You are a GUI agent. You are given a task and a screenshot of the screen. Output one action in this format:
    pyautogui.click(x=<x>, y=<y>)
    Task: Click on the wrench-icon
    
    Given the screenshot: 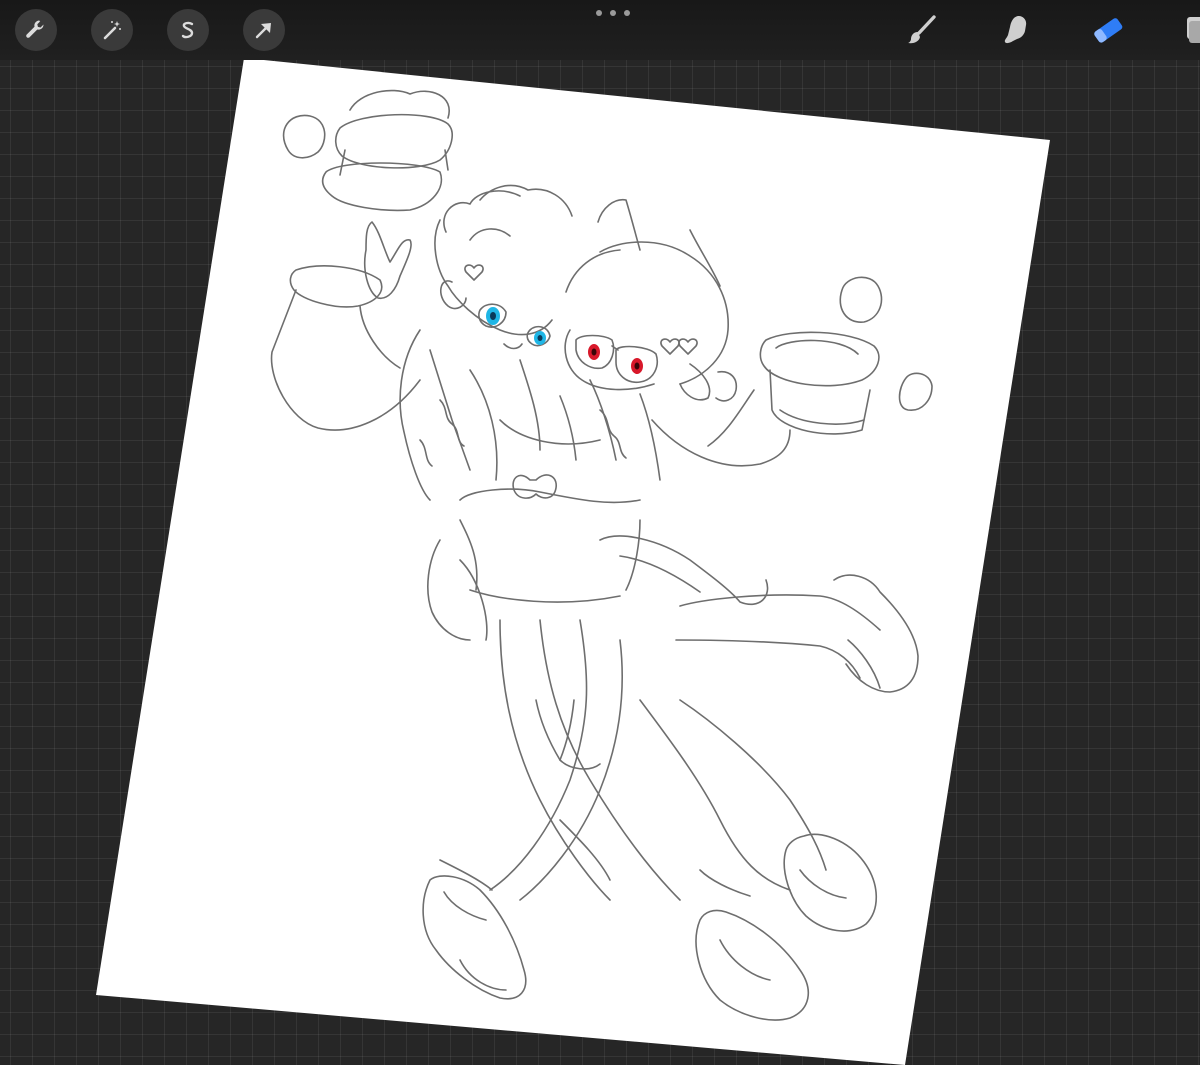 What is the action you would take?
    pyautogui.click(x=35, y=29)
    